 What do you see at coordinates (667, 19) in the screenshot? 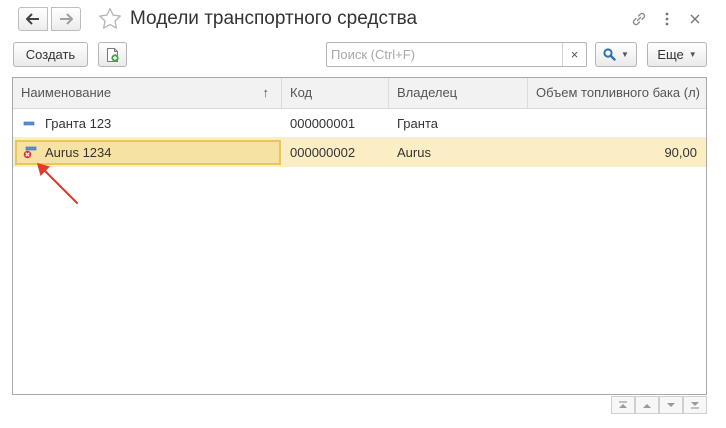
I see `more-vertical-icon` at bounding box center [667, 19].